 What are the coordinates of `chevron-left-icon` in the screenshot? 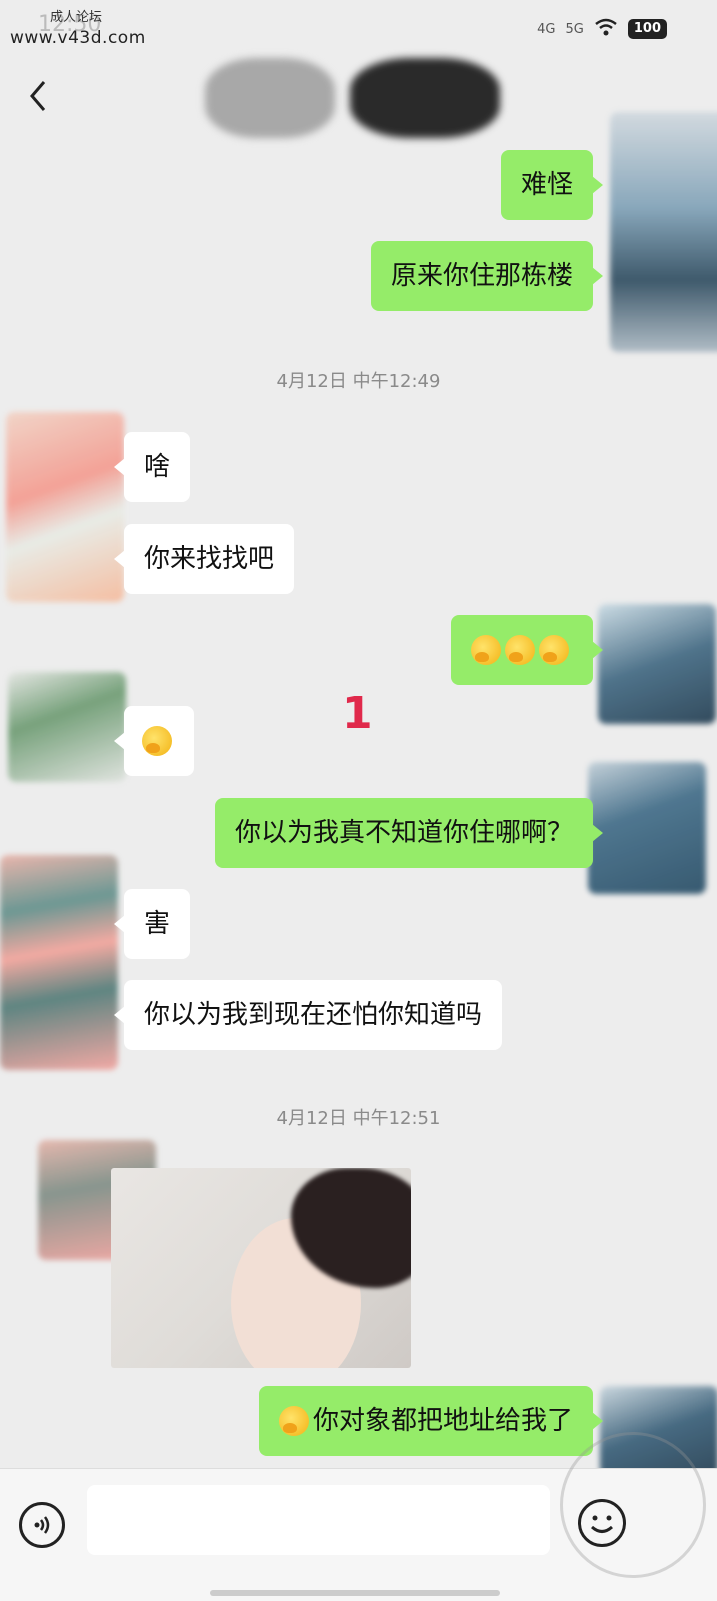 It's located at (38, 96).